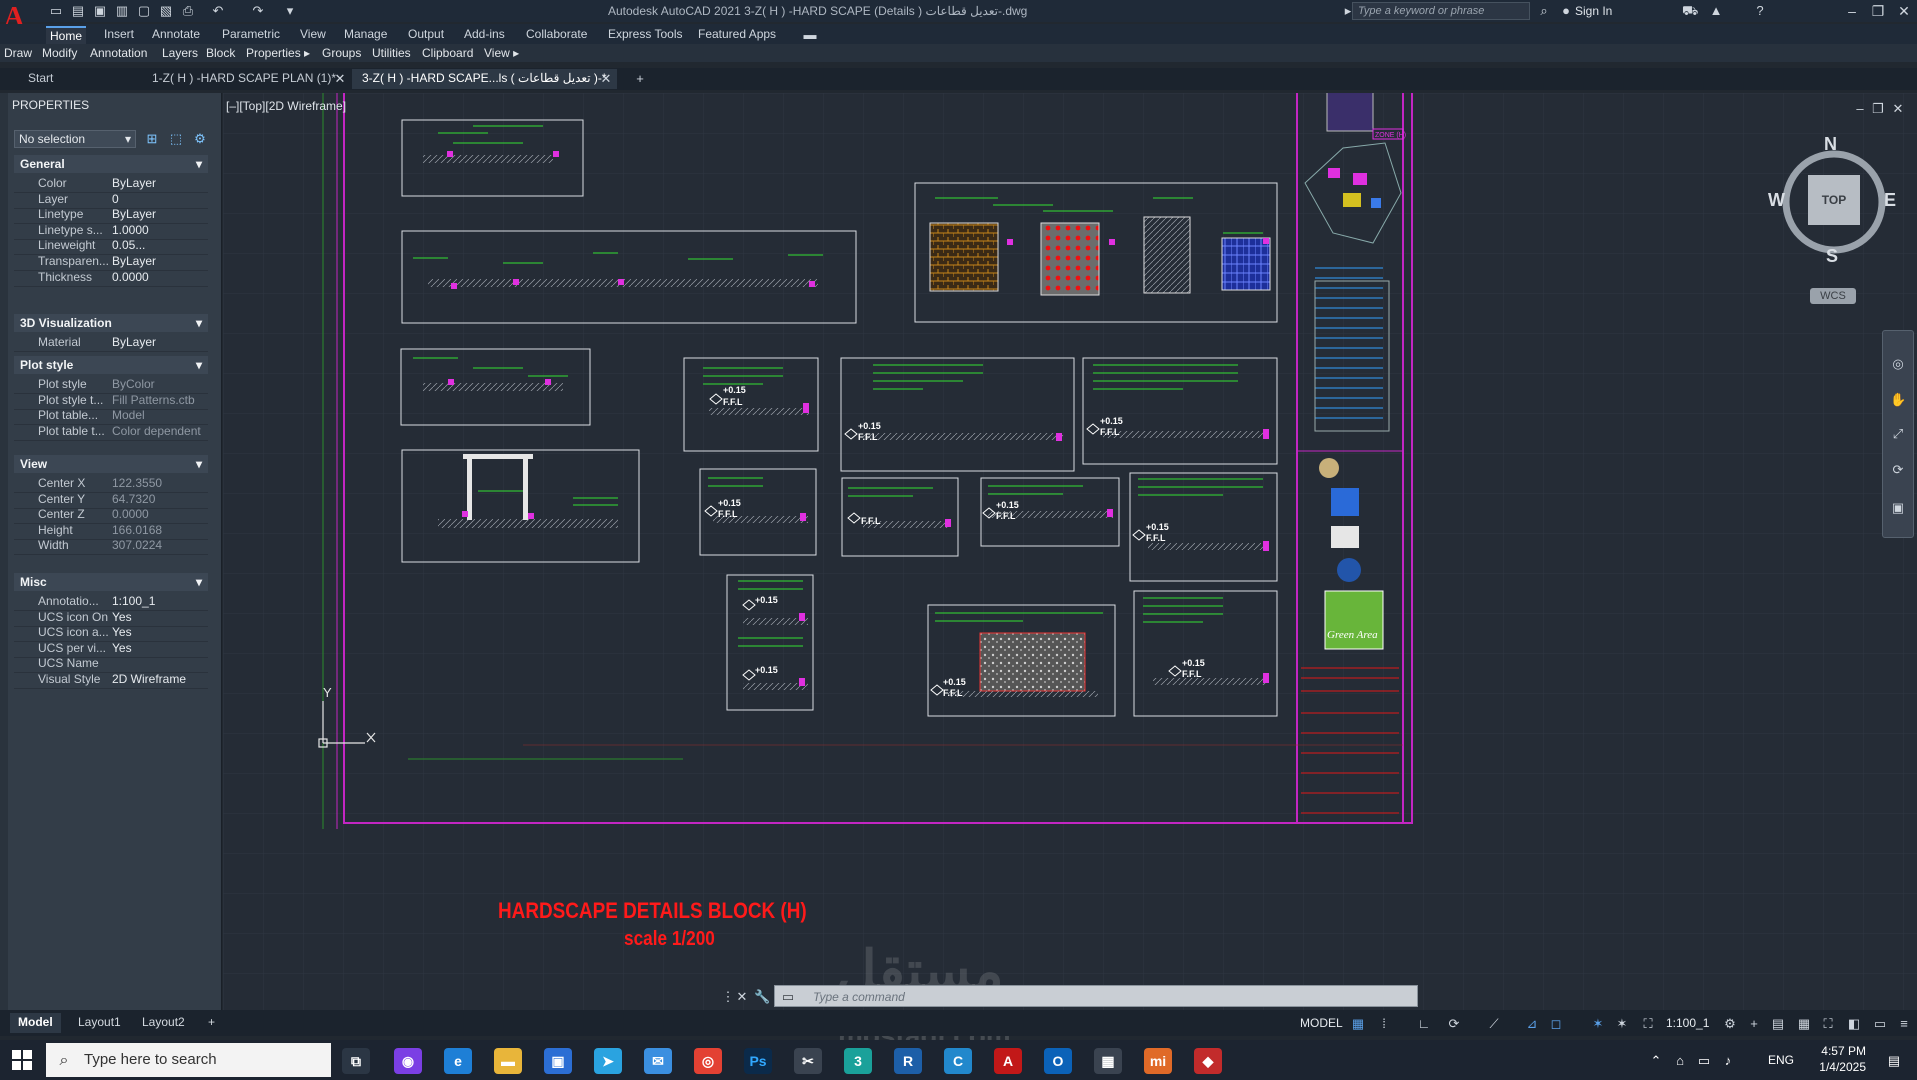 The image size is (1917, 1080). What do you see at coordinates (188, 11) in the screenshot?
I see `plot-icon: ⎙` at bounding box center [188, 11].